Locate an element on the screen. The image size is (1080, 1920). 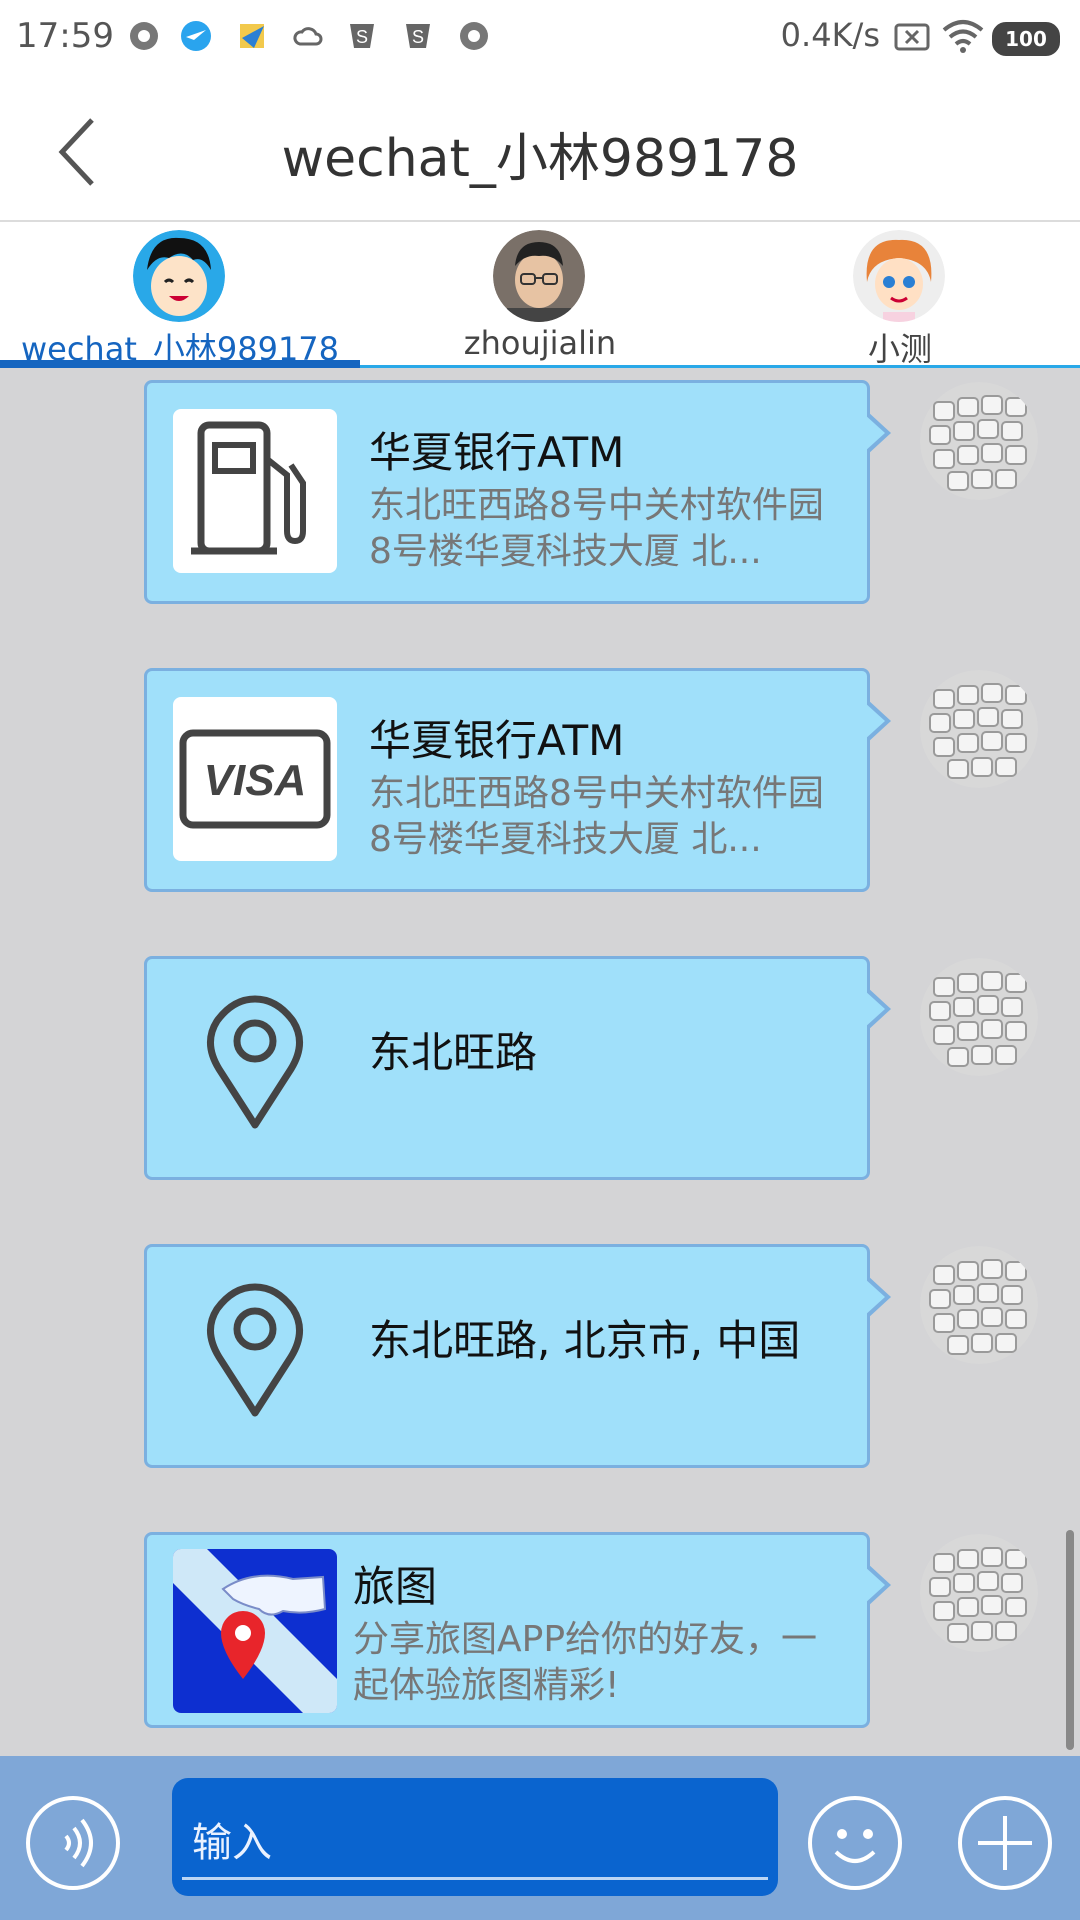
status-time: 17:59 is located at coordinates (65, 36).